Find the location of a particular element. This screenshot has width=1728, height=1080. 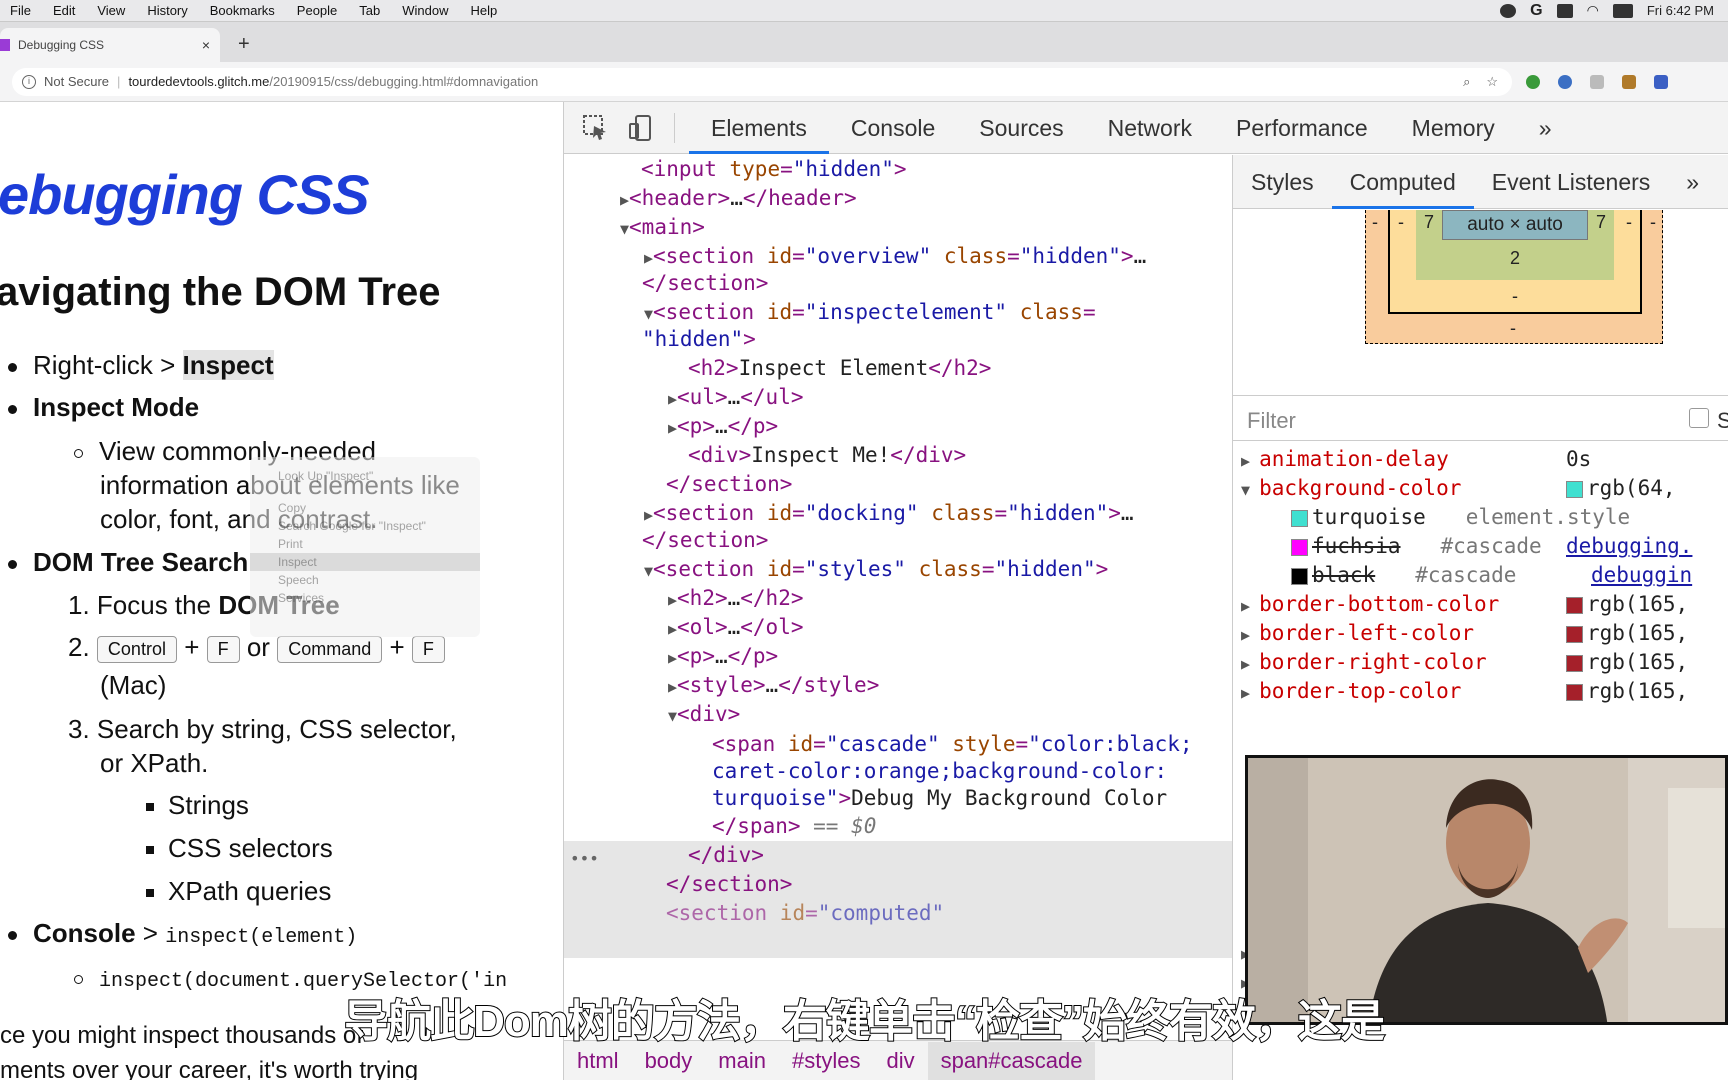

selected-dom-node: </span> == $0 is located at coordinates (794, 826).